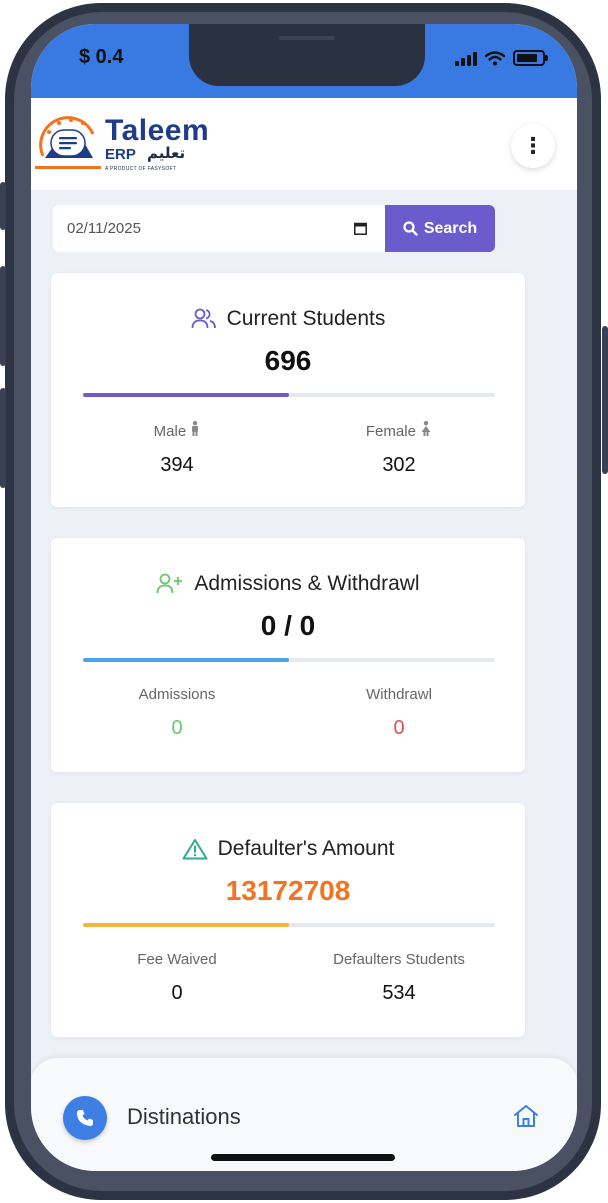 The height and width of the screenshot is (1203, 608). I want to click on logo-subtitle: A PRODUCT OF FASYSOFT, so click(141, 169).